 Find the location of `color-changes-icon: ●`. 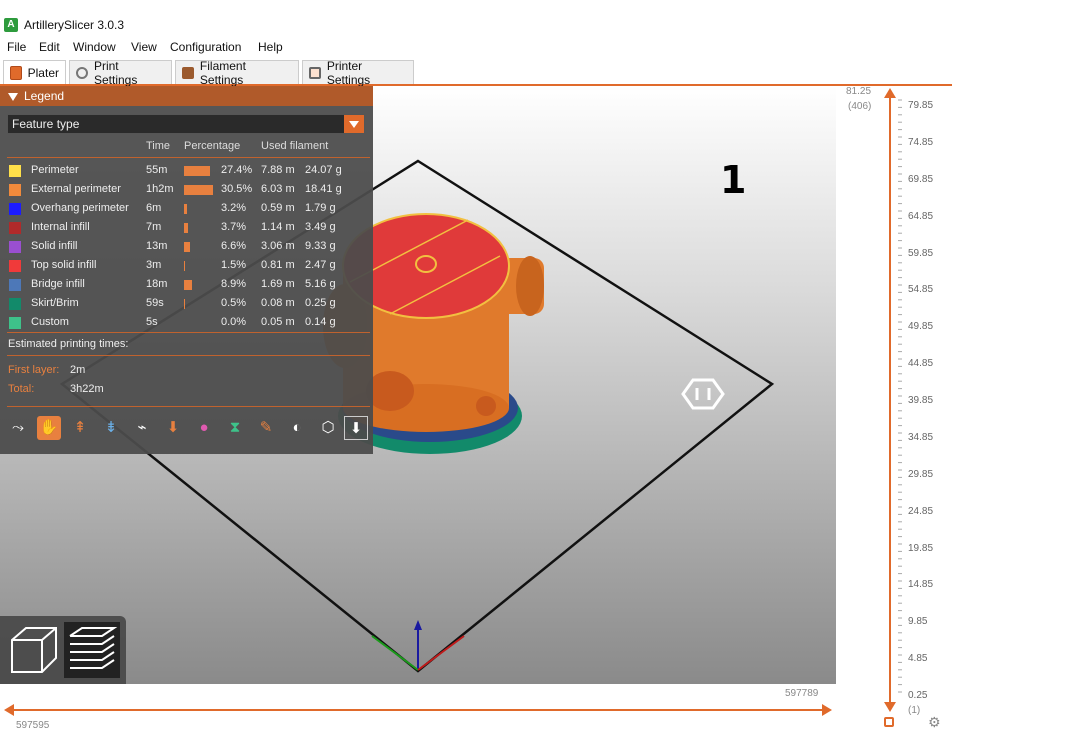

color-changes-icon: ● is located at coordinates (204, 428).